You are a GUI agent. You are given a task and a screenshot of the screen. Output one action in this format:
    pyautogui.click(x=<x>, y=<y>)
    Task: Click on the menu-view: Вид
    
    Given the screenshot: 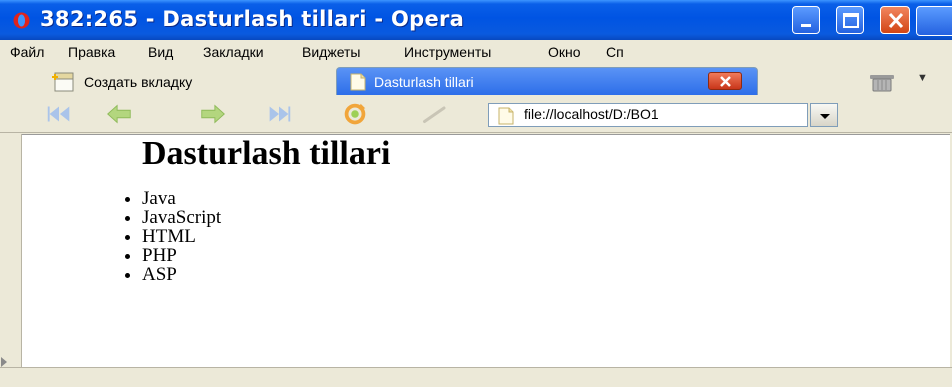 What is the action you would take?
    pyautogui.click(x=160, y=52)
    